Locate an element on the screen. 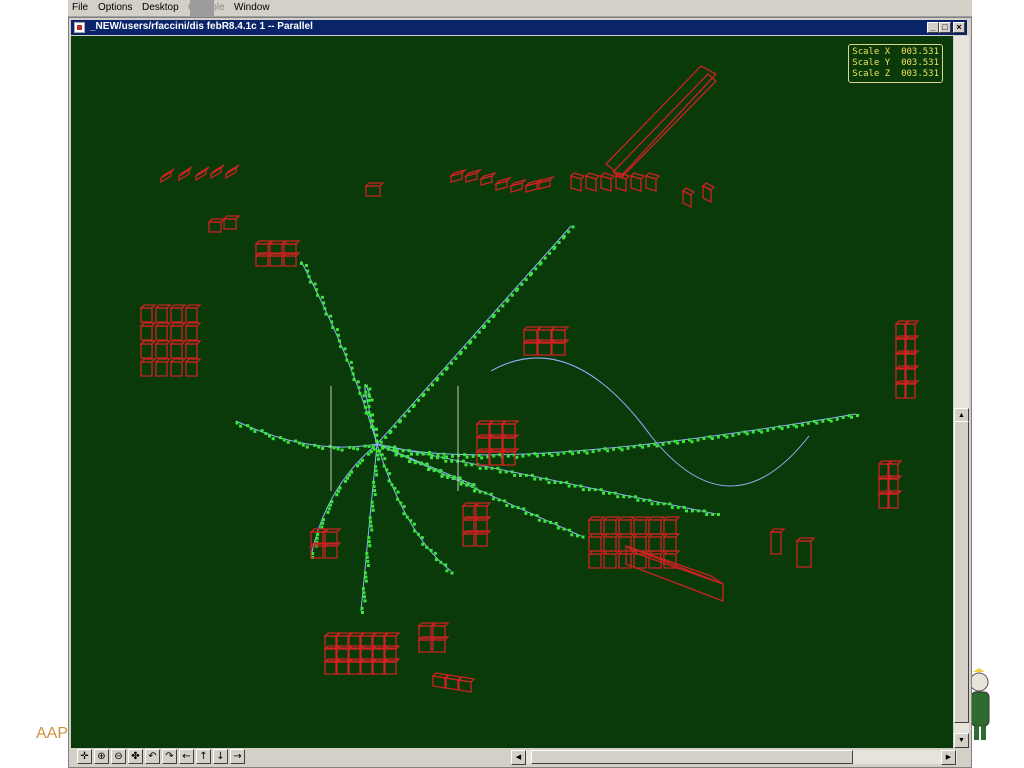  arrow-down-tool: ↓ is located at coordinates (220, 756).